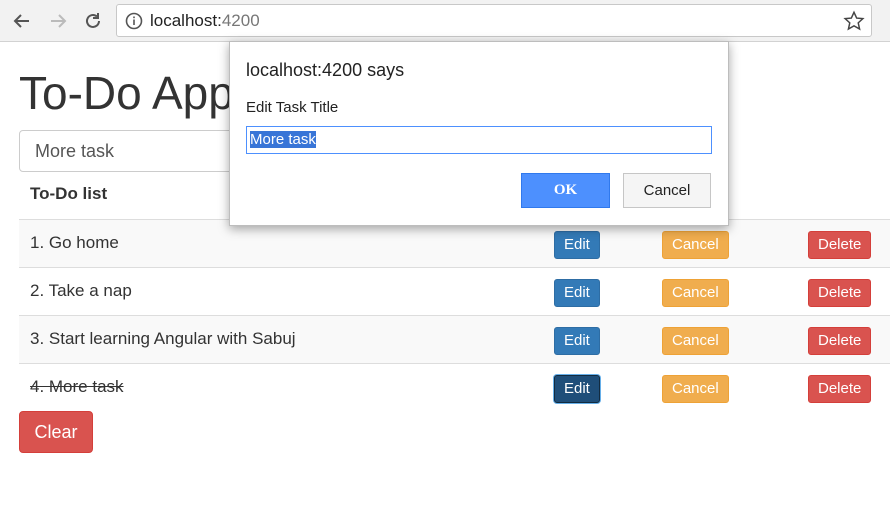 The width and height of the screenshot is (890, 522). What do you see at coordinates (93, 21) in the screenshot?
I see `reload-icon` at bounding box center [93, 21].